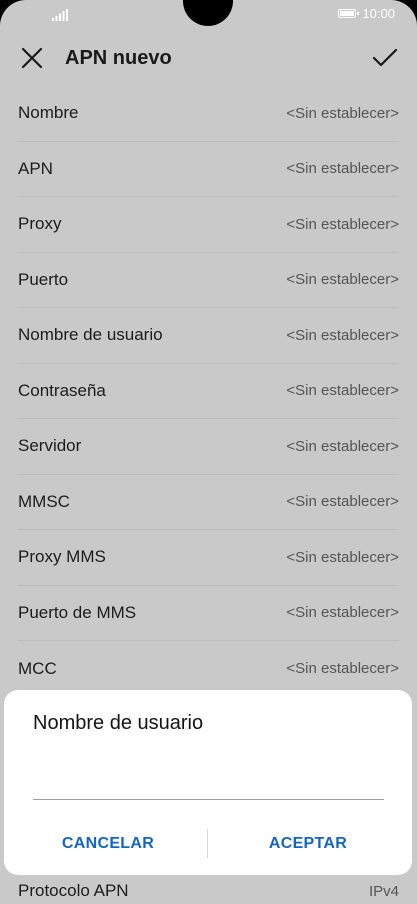 The image size is (417, 904). I want to click on field-label: Nombre, so click(48, 113).